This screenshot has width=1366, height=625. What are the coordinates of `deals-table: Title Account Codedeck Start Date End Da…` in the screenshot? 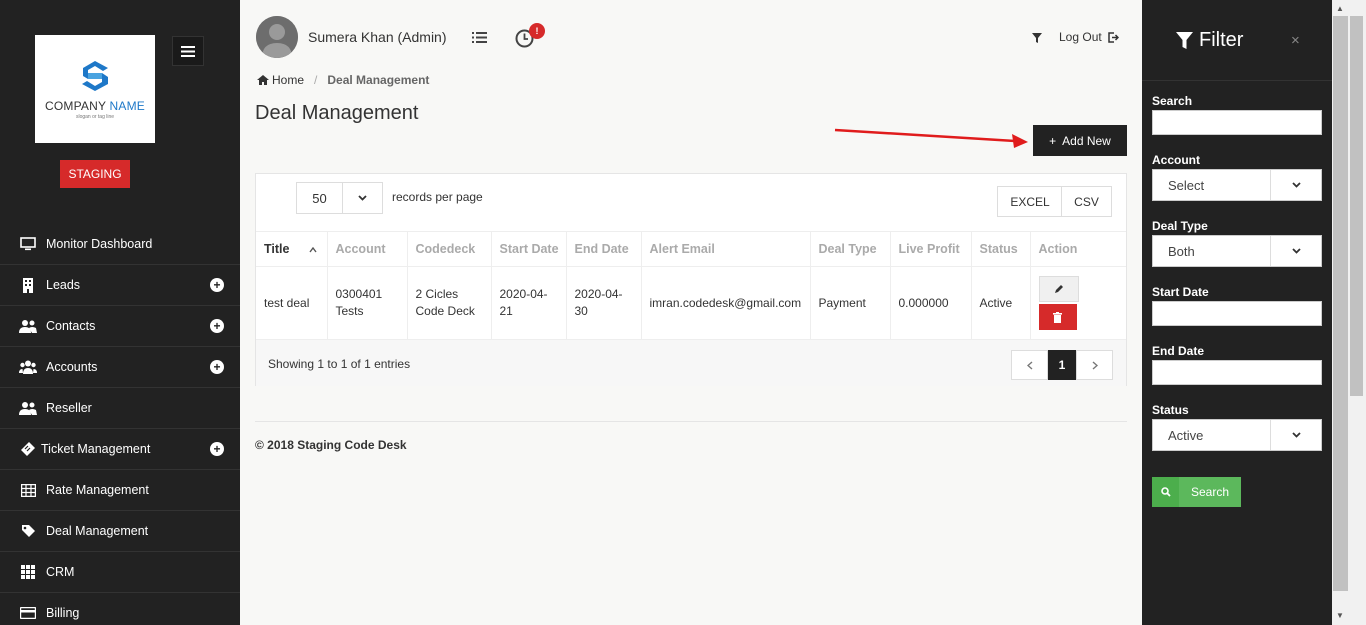 It's located at (691, 285).